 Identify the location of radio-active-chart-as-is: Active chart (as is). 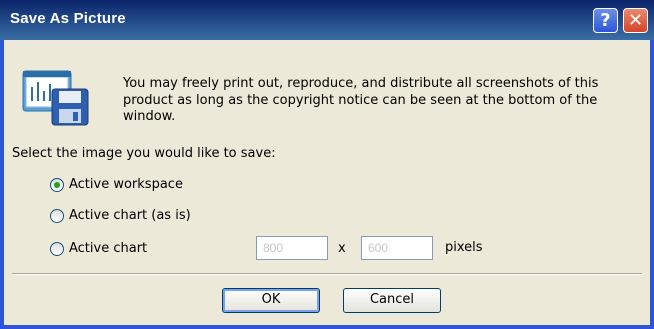
(135, 217).